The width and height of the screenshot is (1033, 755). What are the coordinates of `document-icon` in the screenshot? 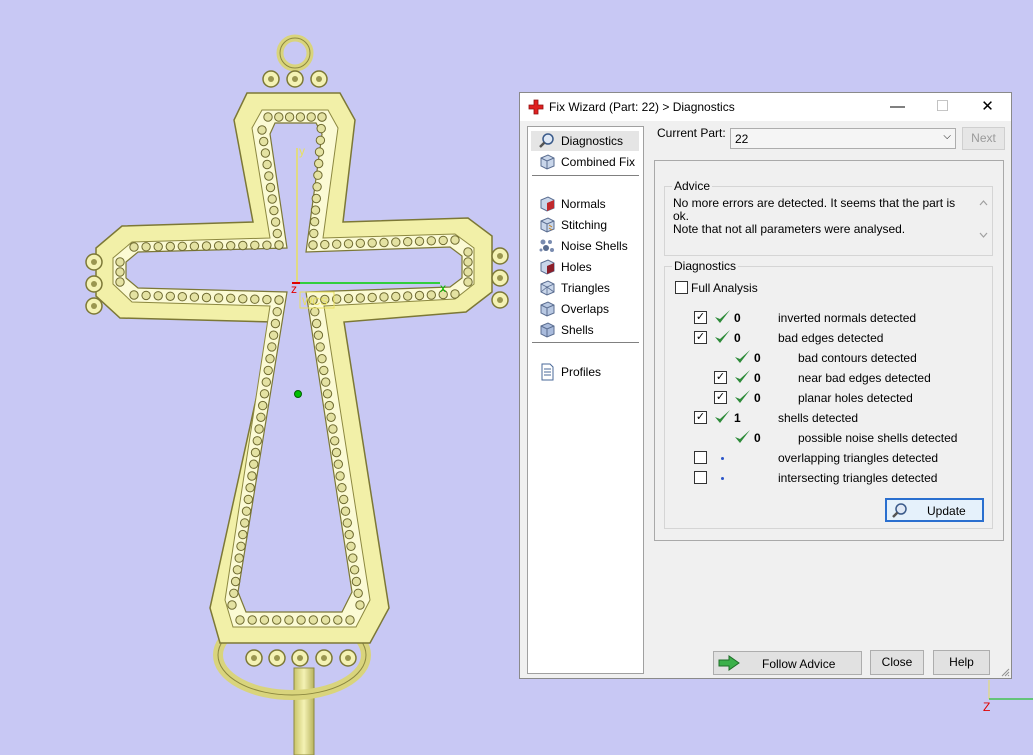 It's located at (547, 372).